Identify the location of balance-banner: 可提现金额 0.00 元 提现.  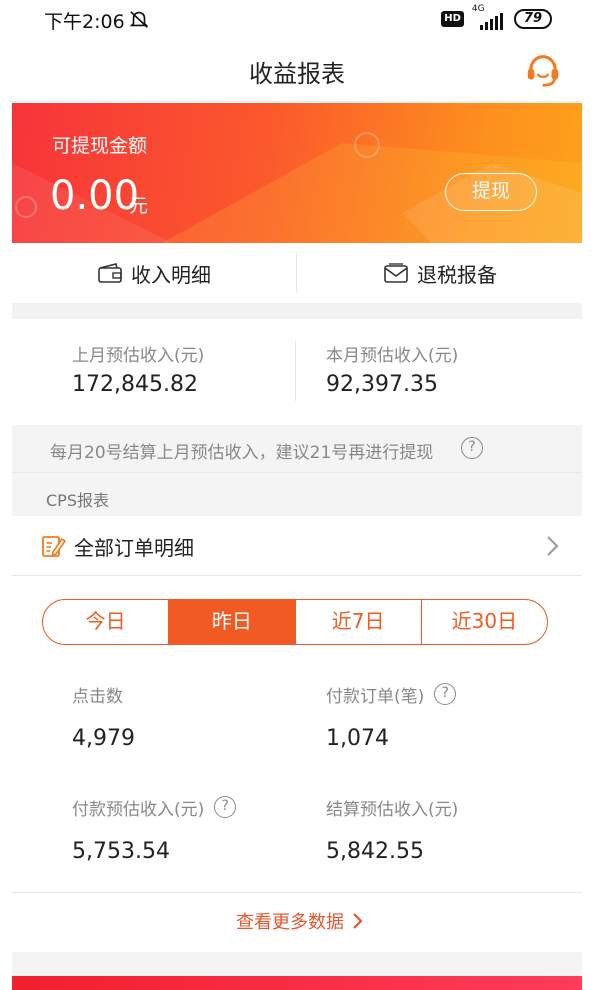
(297, 173).